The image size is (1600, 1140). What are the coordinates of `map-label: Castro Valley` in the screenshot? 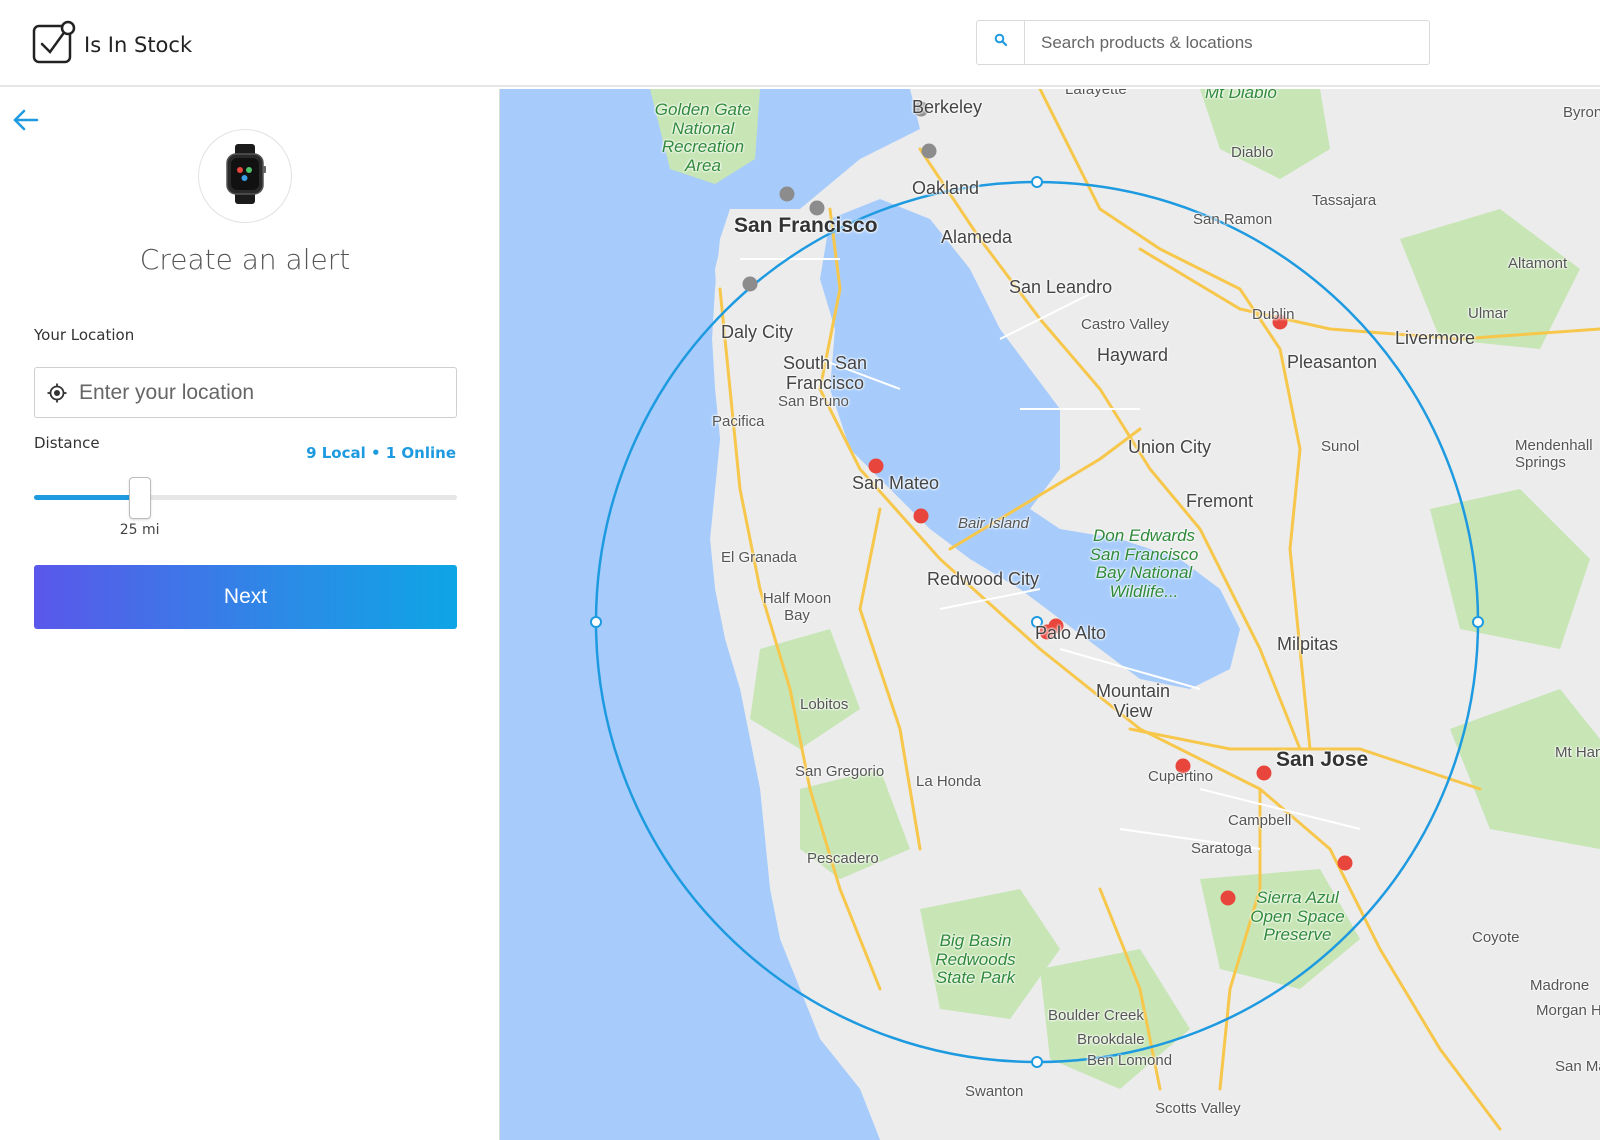 It's located at (1125, 324).